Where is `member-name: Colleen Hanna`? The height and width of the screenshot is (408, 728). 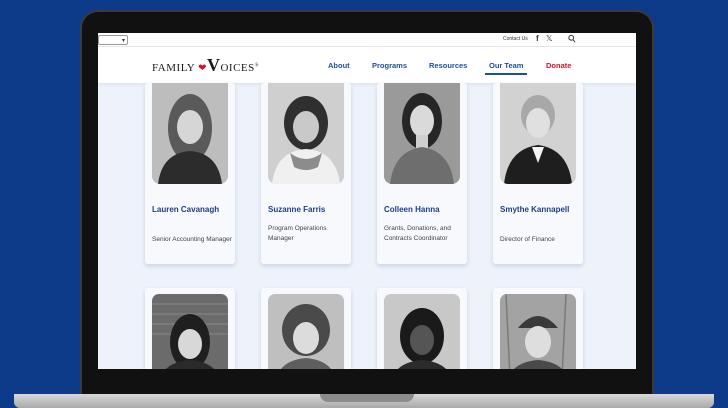
member-name: Colleen Hanna is located at coordinates (412, 209).